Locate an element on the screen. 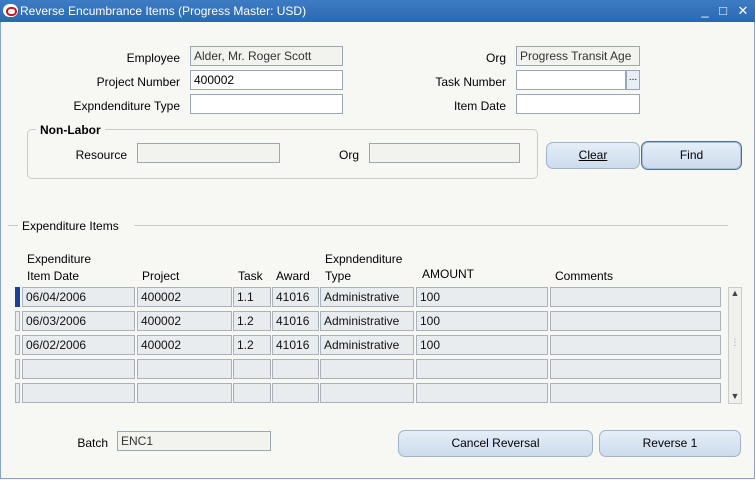 The width and height of the screenshot is (755, 480). task-number-label: Task Number is located at coordinates (470, 82).